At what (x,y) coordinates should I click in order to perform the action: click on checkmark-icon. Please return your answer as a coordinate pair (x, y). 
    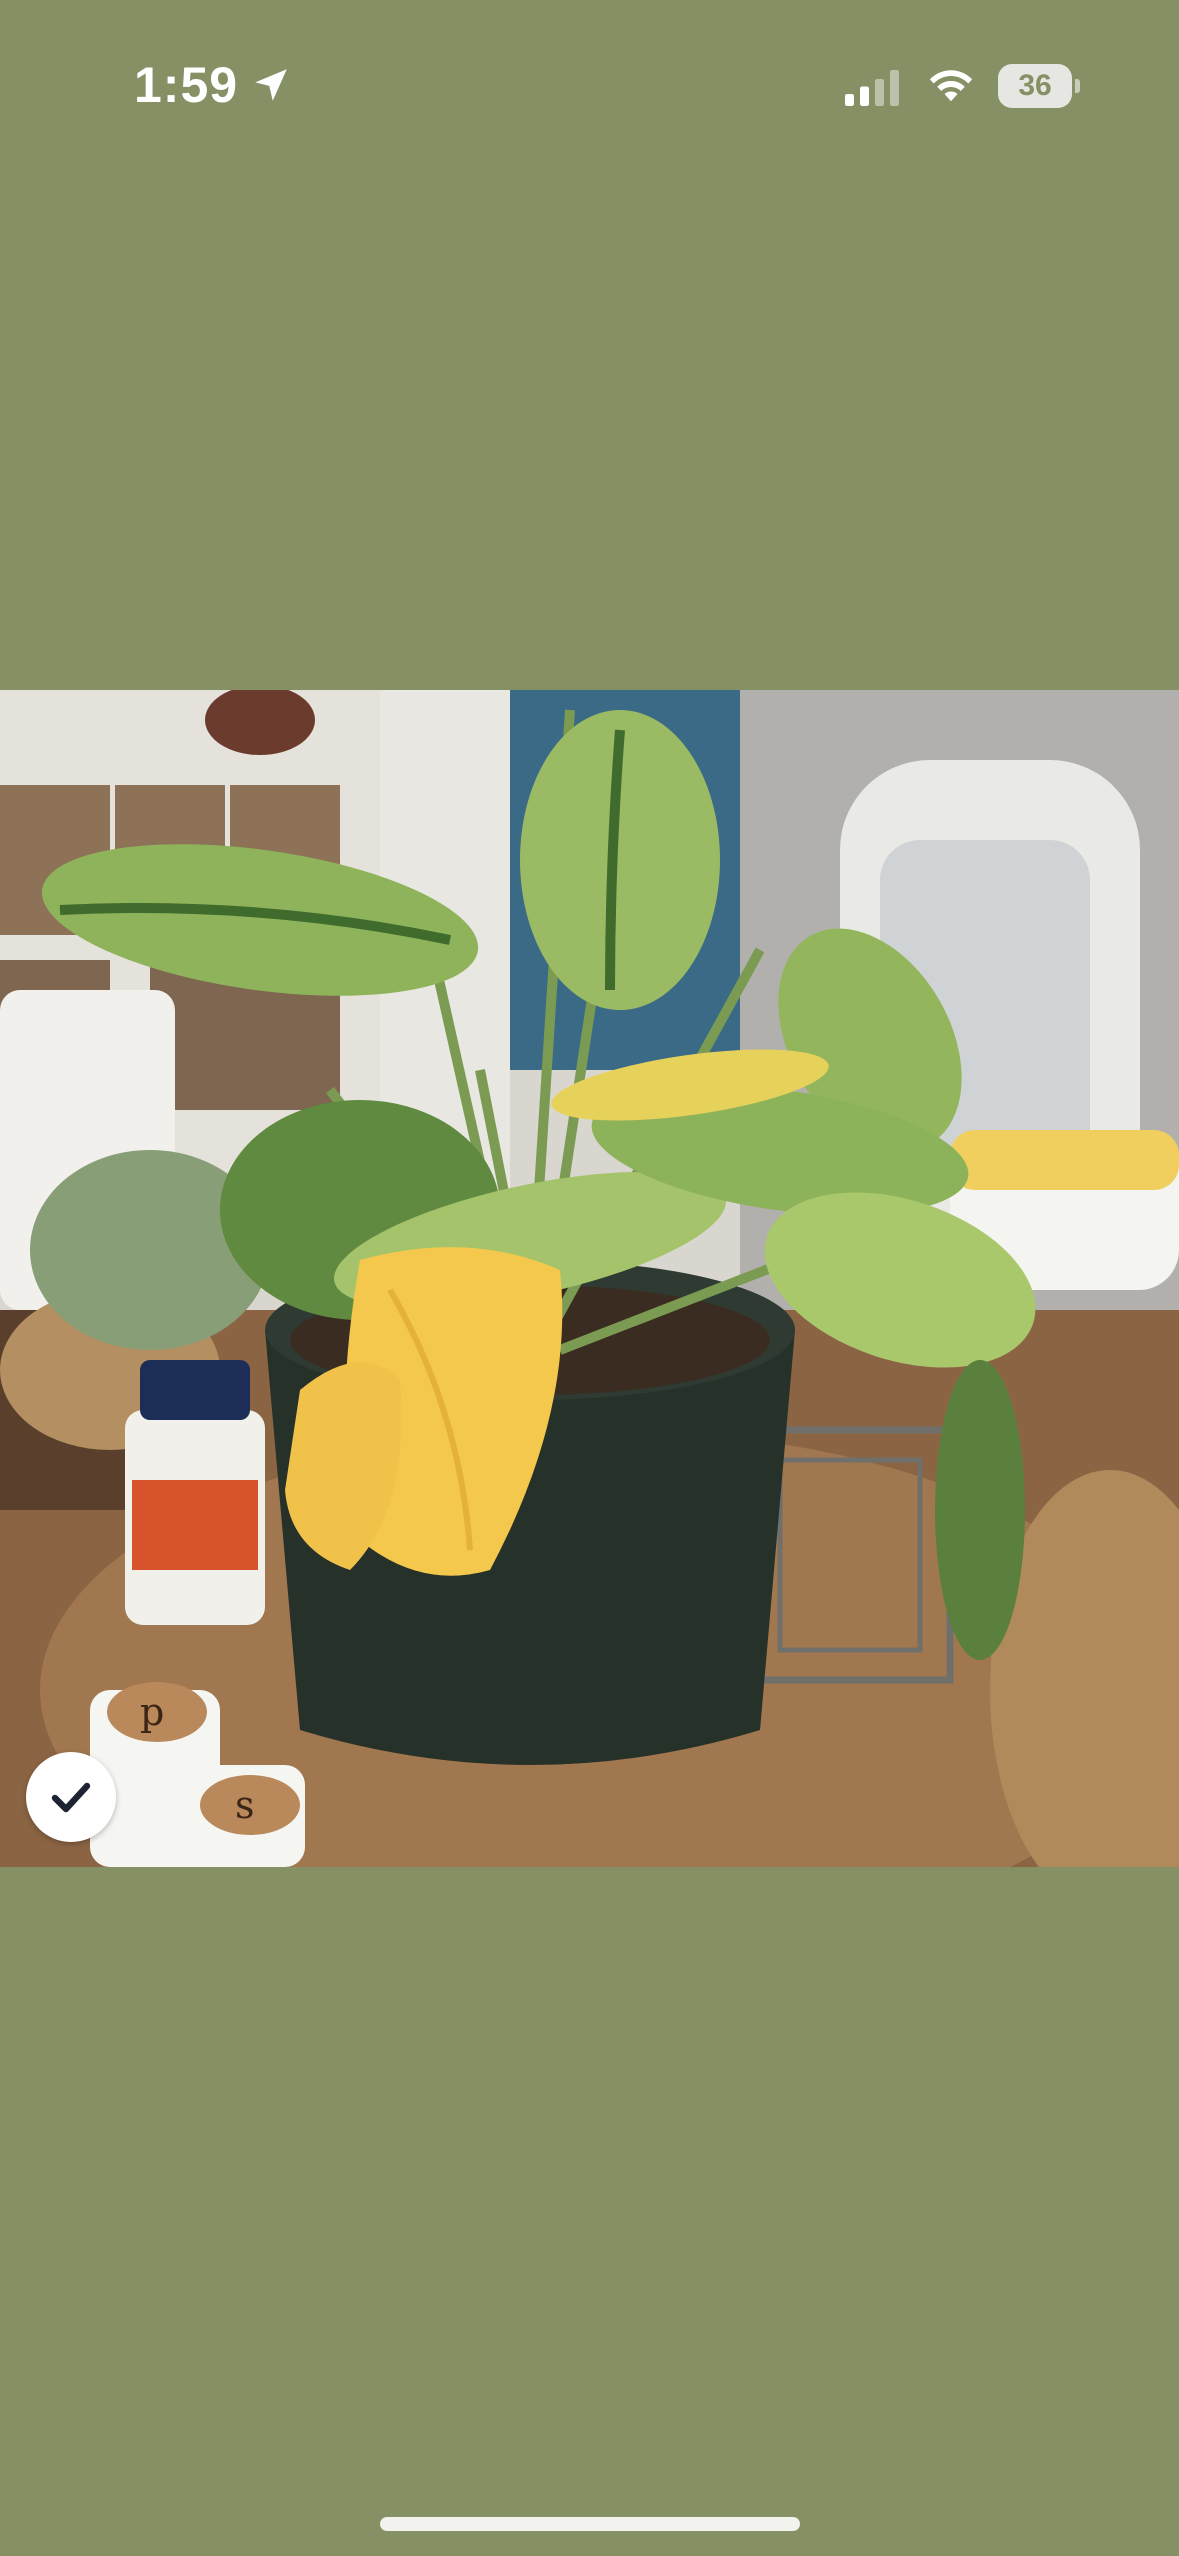
    Looking at the image, I should click on (71, 1797).